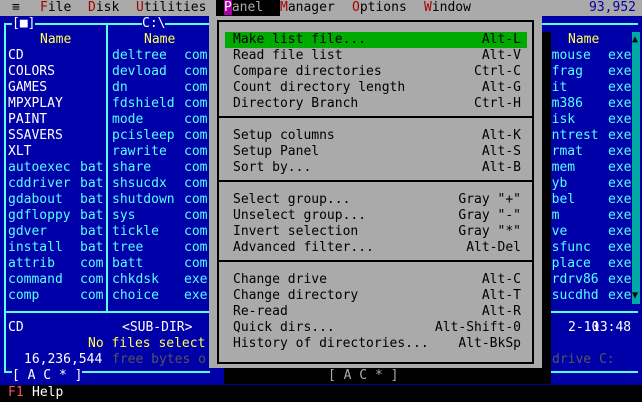 The height and width of the screenshot is (402, 642). Describe the element at coordinates (493, 247) in the screenshot. I see `dropdown-item-shortcut: Alt-Del` at that location.